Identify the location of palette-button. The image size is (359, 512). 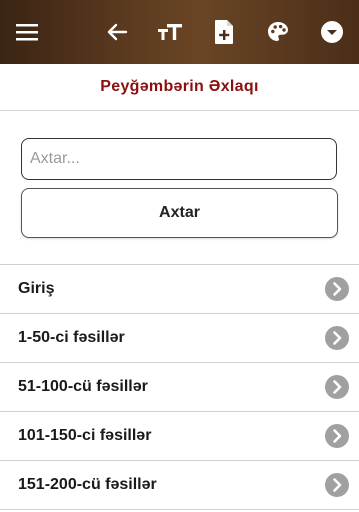
(278, 32).